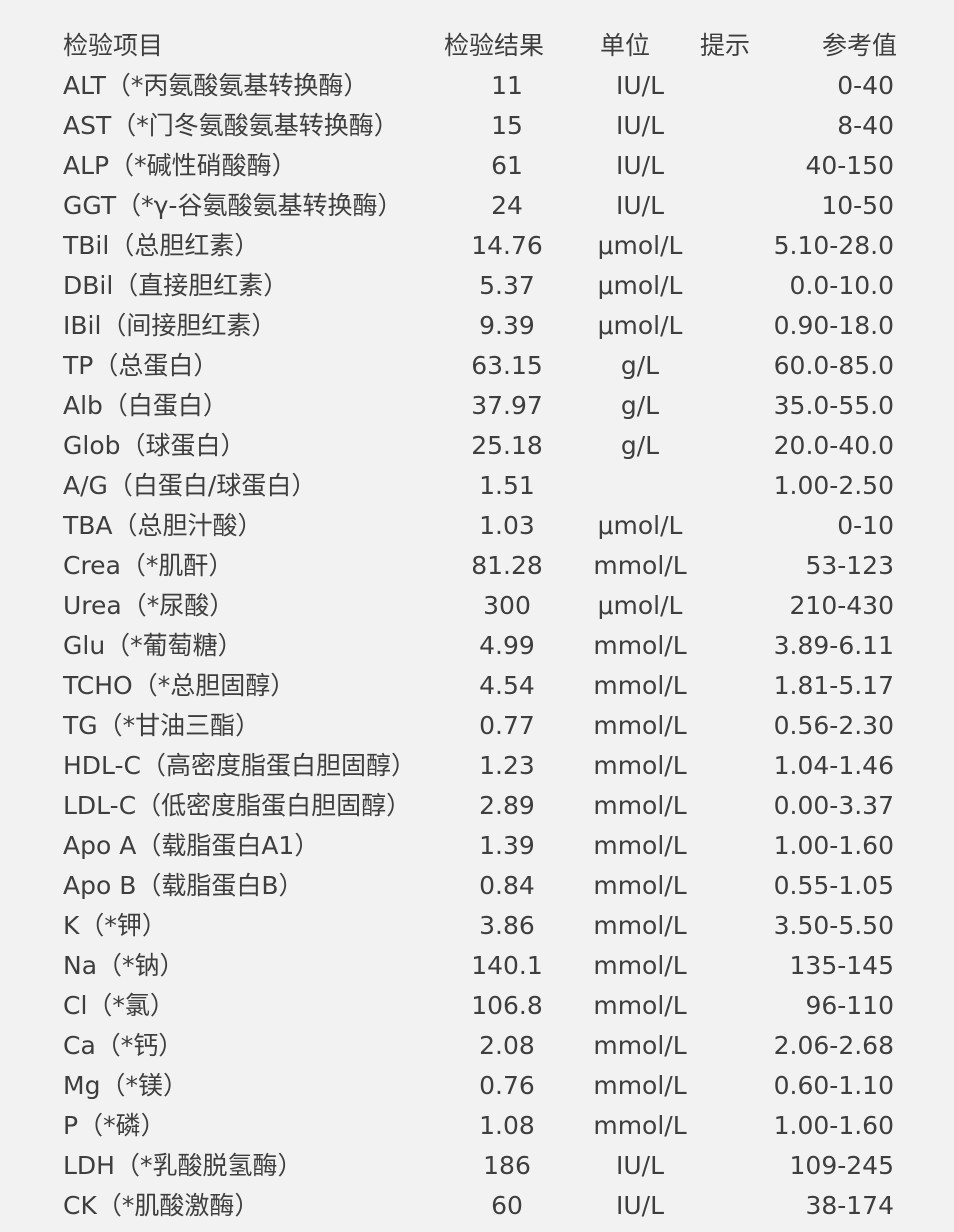 This screenshot has height=1232, width=954. Describe the element at coordinates (507, 365) in the screenshot. I see `cell-result: 63.15` at that location.